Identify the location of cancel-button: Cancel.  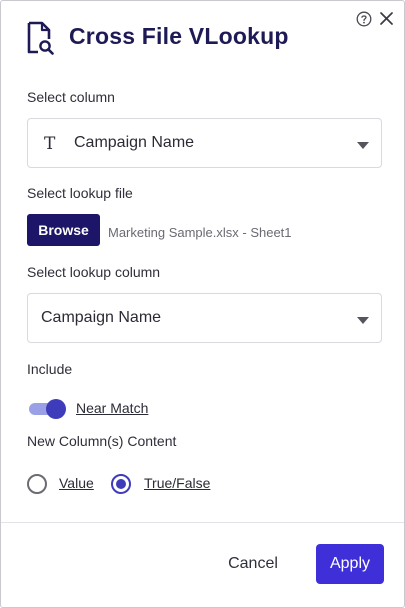
(253, 564).